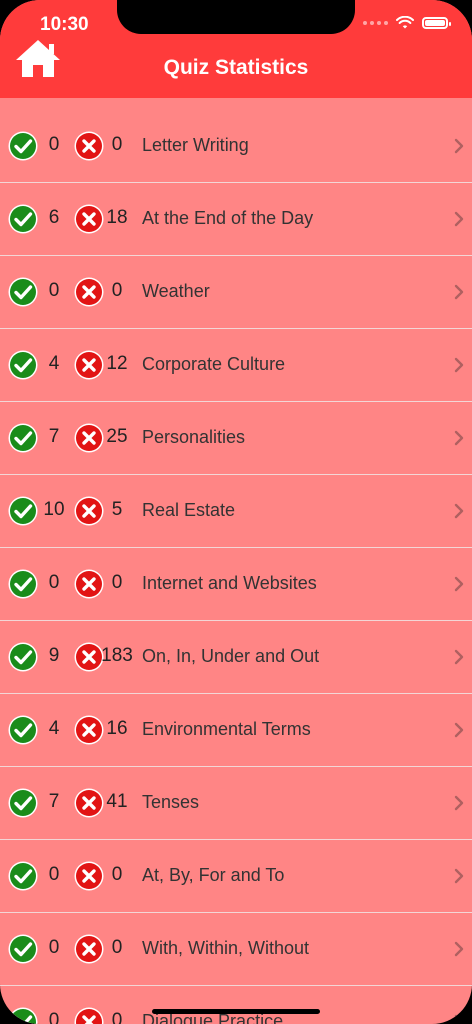 The height and width of the screenshot is (1024, 472). What do you see at coordinates (117, 801) in the screenshot?
I see `wrong-count: 41` at bounding box center [117, 801].